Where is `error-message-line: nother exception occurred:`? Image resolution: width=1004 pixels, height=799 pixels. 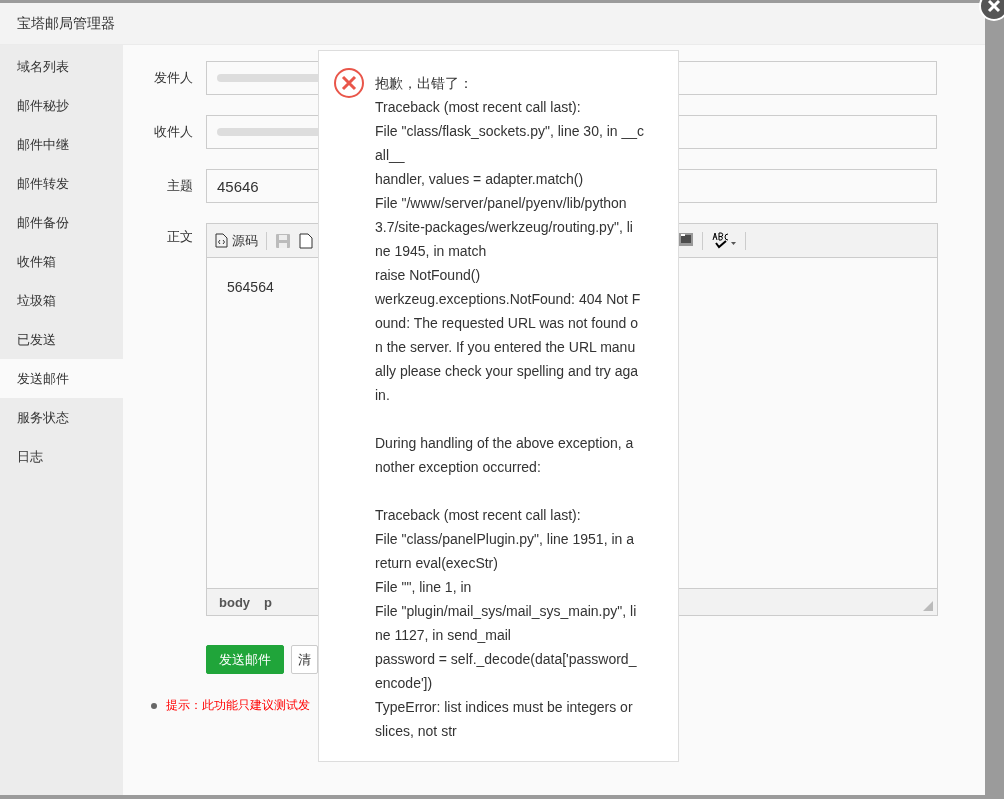
error-message-line: nother exception occurred: is located at coordinates (458, 467).